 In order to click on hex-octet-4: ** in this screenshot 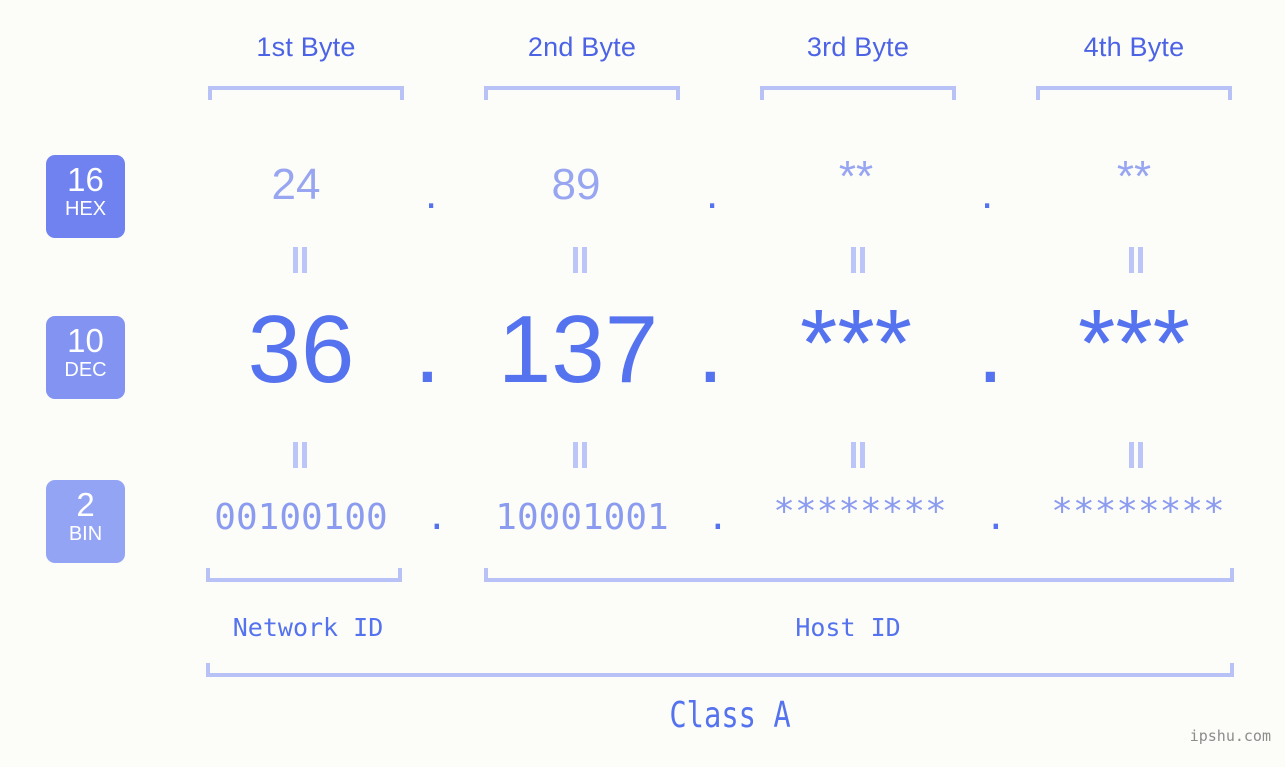, I will do `click(1134, 176)`.